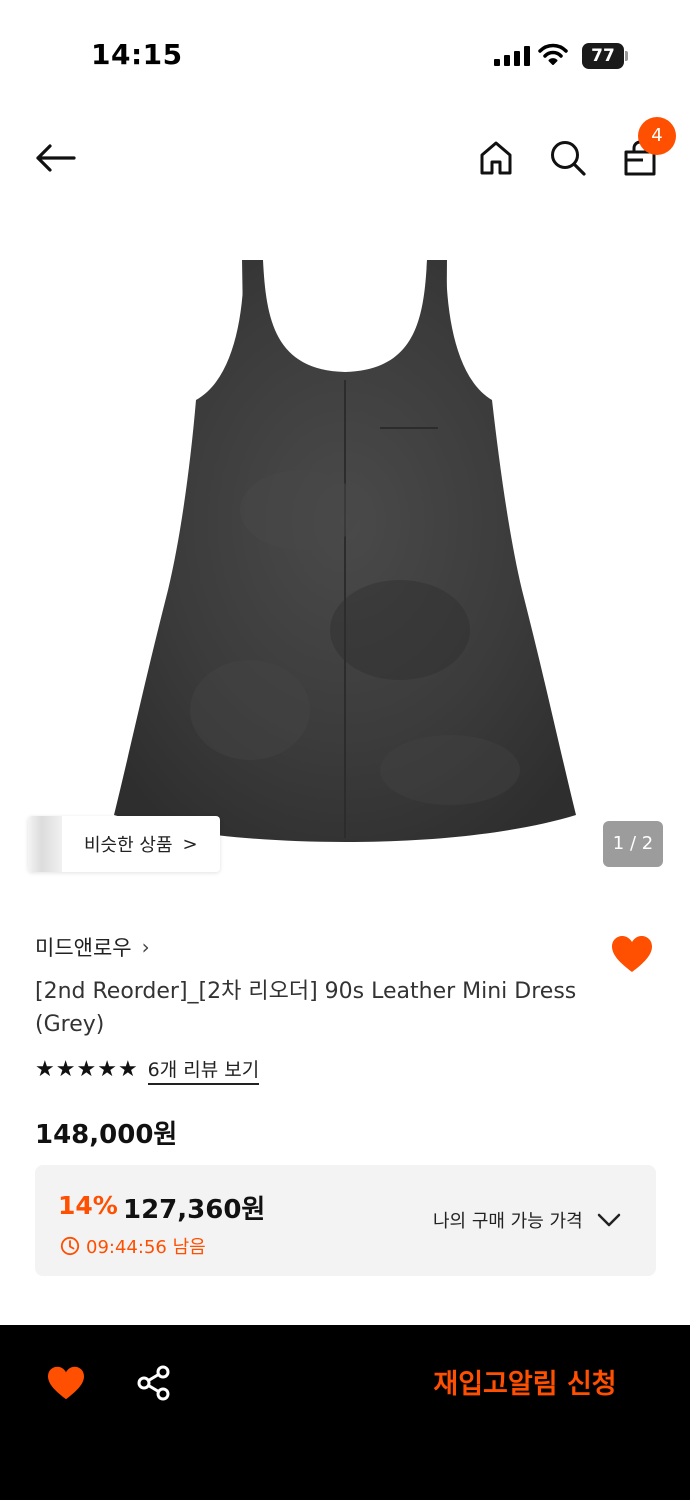  What do you see at coordinates (203, 1070) in the screenshot?
I see `view-reviews-link: 6개 리뷰 보기` at bounding box center [203, 1070].